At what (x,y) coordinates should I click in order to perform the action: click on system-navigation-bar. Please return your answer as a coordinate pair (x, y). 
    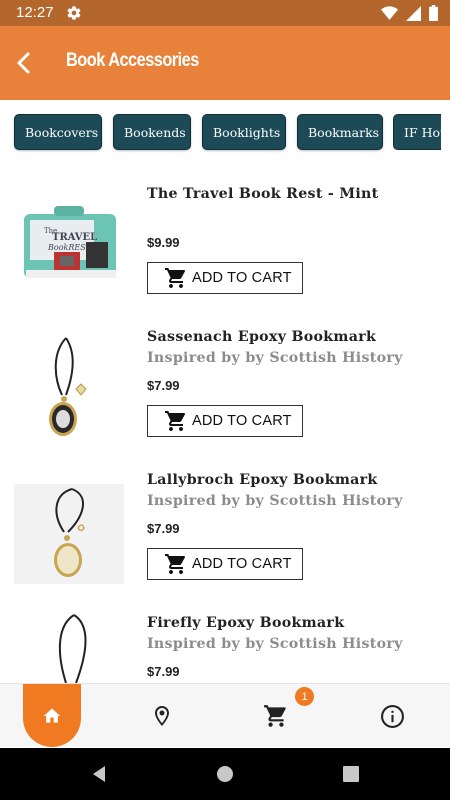
    Looking at the image, I should click on (225, 774).